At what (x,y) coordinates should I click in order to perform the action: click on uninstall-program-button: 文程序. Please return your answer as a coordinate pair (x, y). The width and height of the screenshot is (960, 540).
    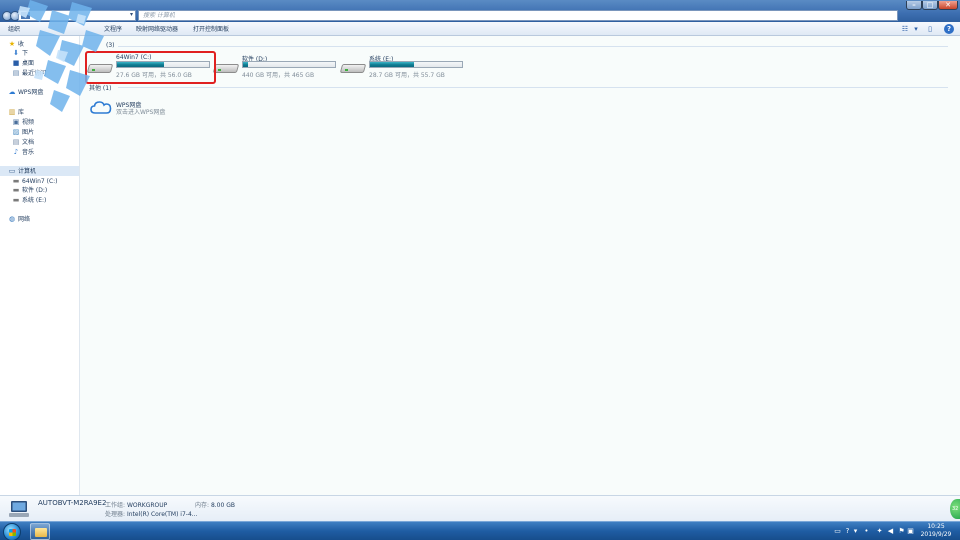
    Looking at the image, I should click on (113, 29).